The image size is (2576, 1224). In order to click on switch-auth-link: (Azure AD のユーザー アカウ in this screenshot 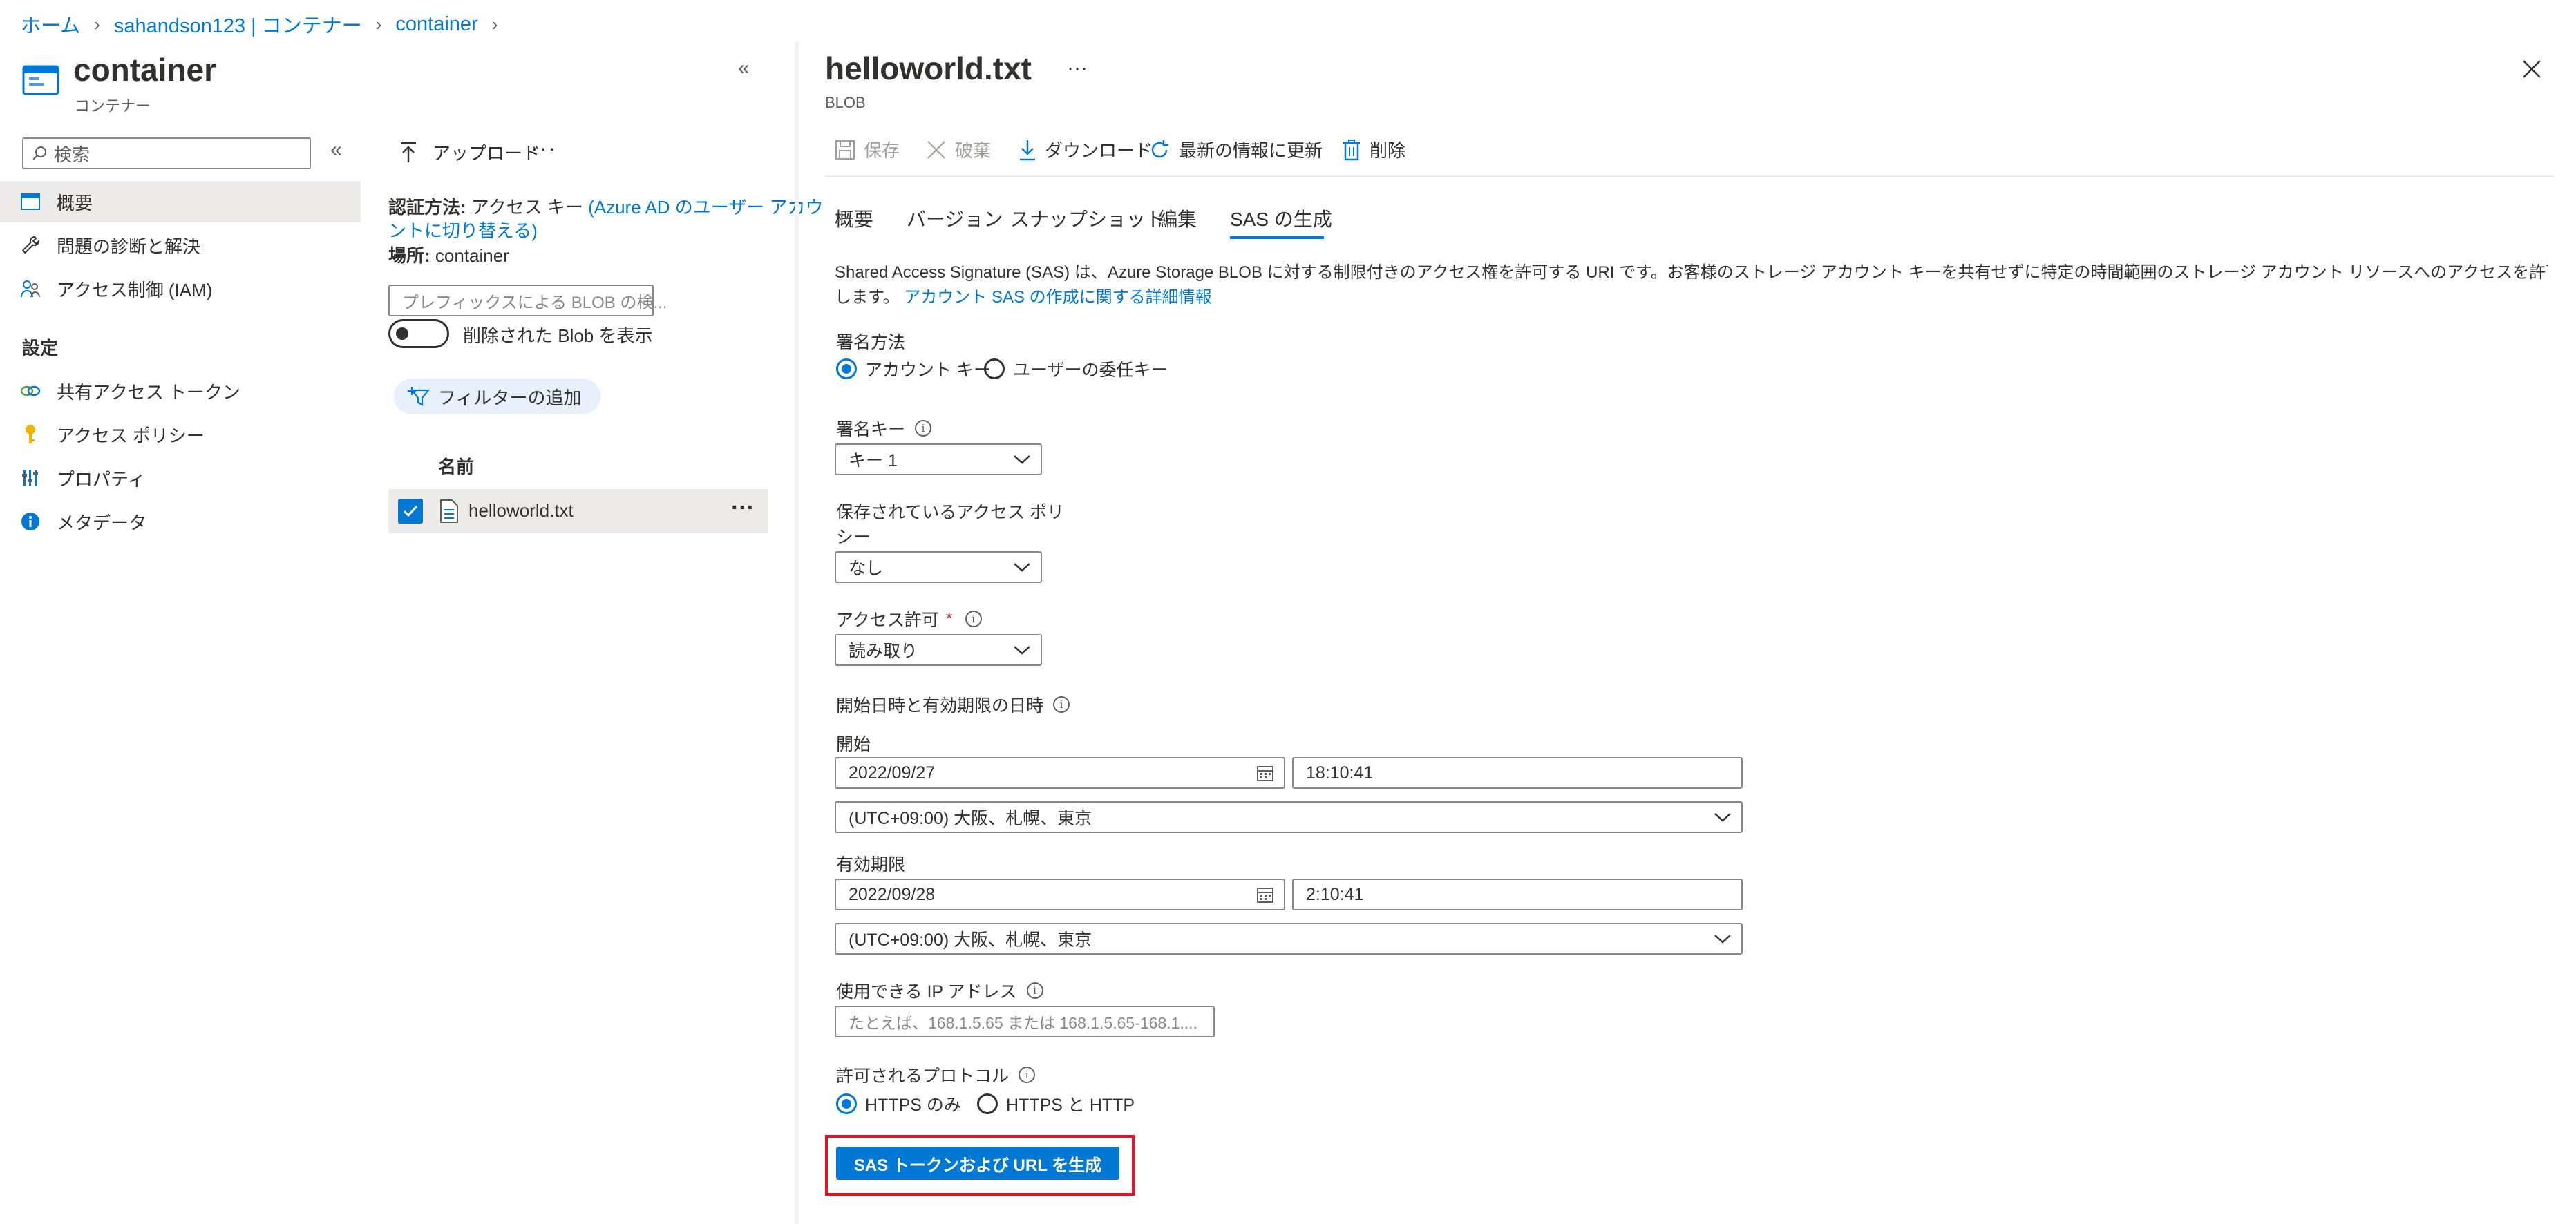, I will do `click(705, 207)`.